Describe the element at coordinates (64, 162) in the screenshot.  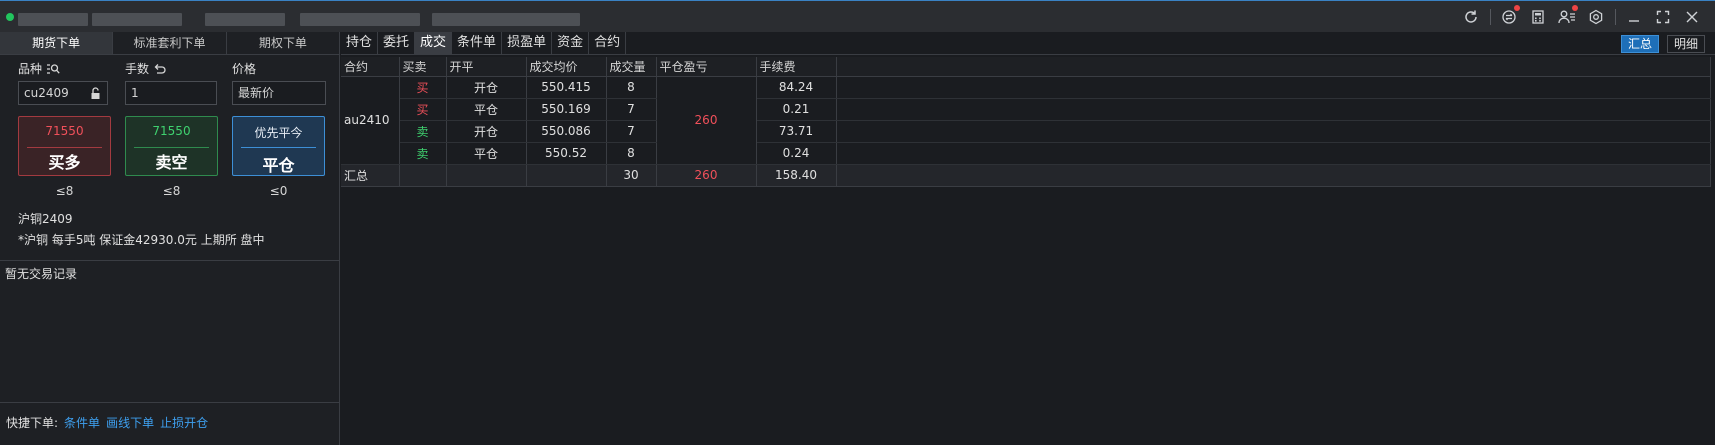
I see `buy-label: 买多` at that location.